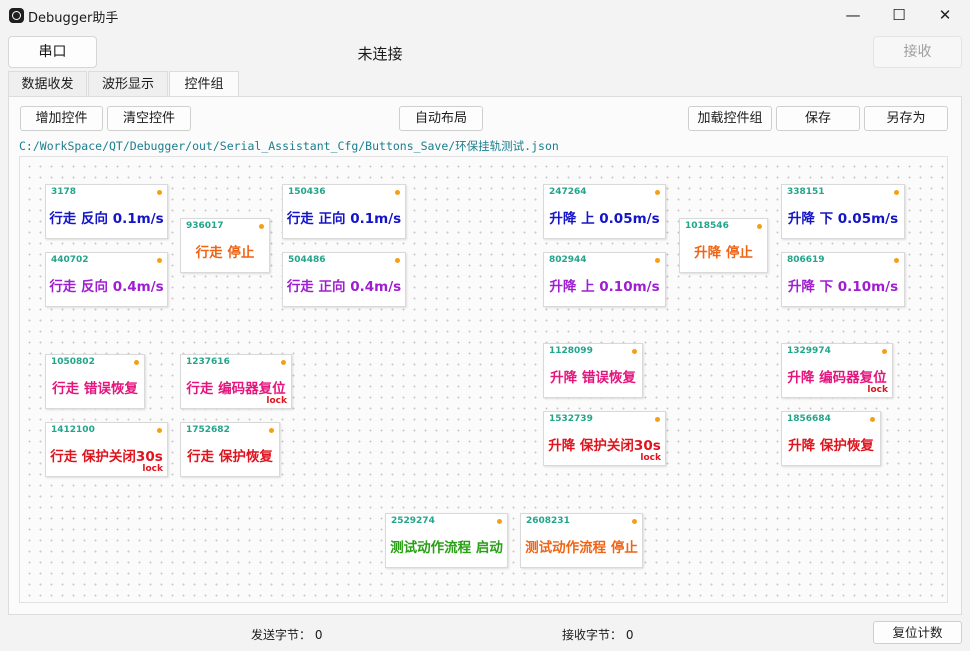 This screenshot has height=651, width=970. Describe the element at coordinates (73, 18) in the screenshot. I see `window-title: Debugger助手` at that location.